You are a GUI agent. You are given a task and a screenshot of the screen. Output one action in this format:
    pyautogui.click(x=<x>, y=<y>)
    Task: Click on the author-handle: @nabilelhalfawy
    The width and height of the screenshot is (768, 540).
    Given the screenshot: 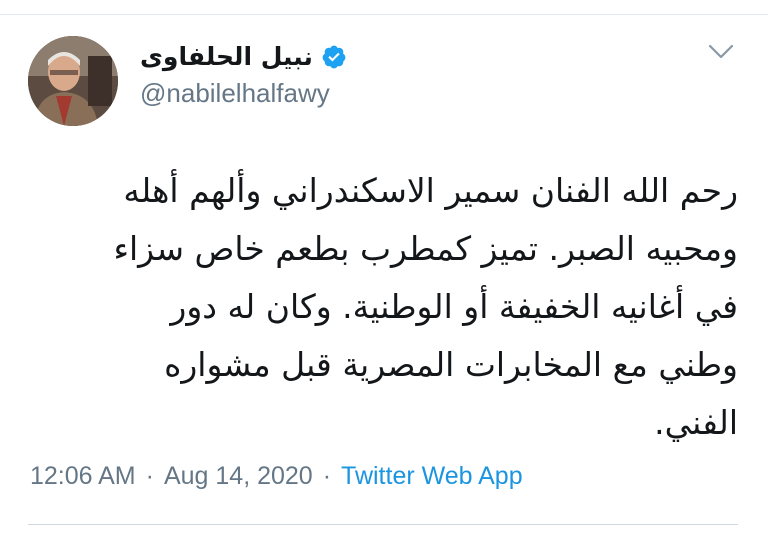 What is the action you would take?
    pyautogui.click(x=235, y=93)
    